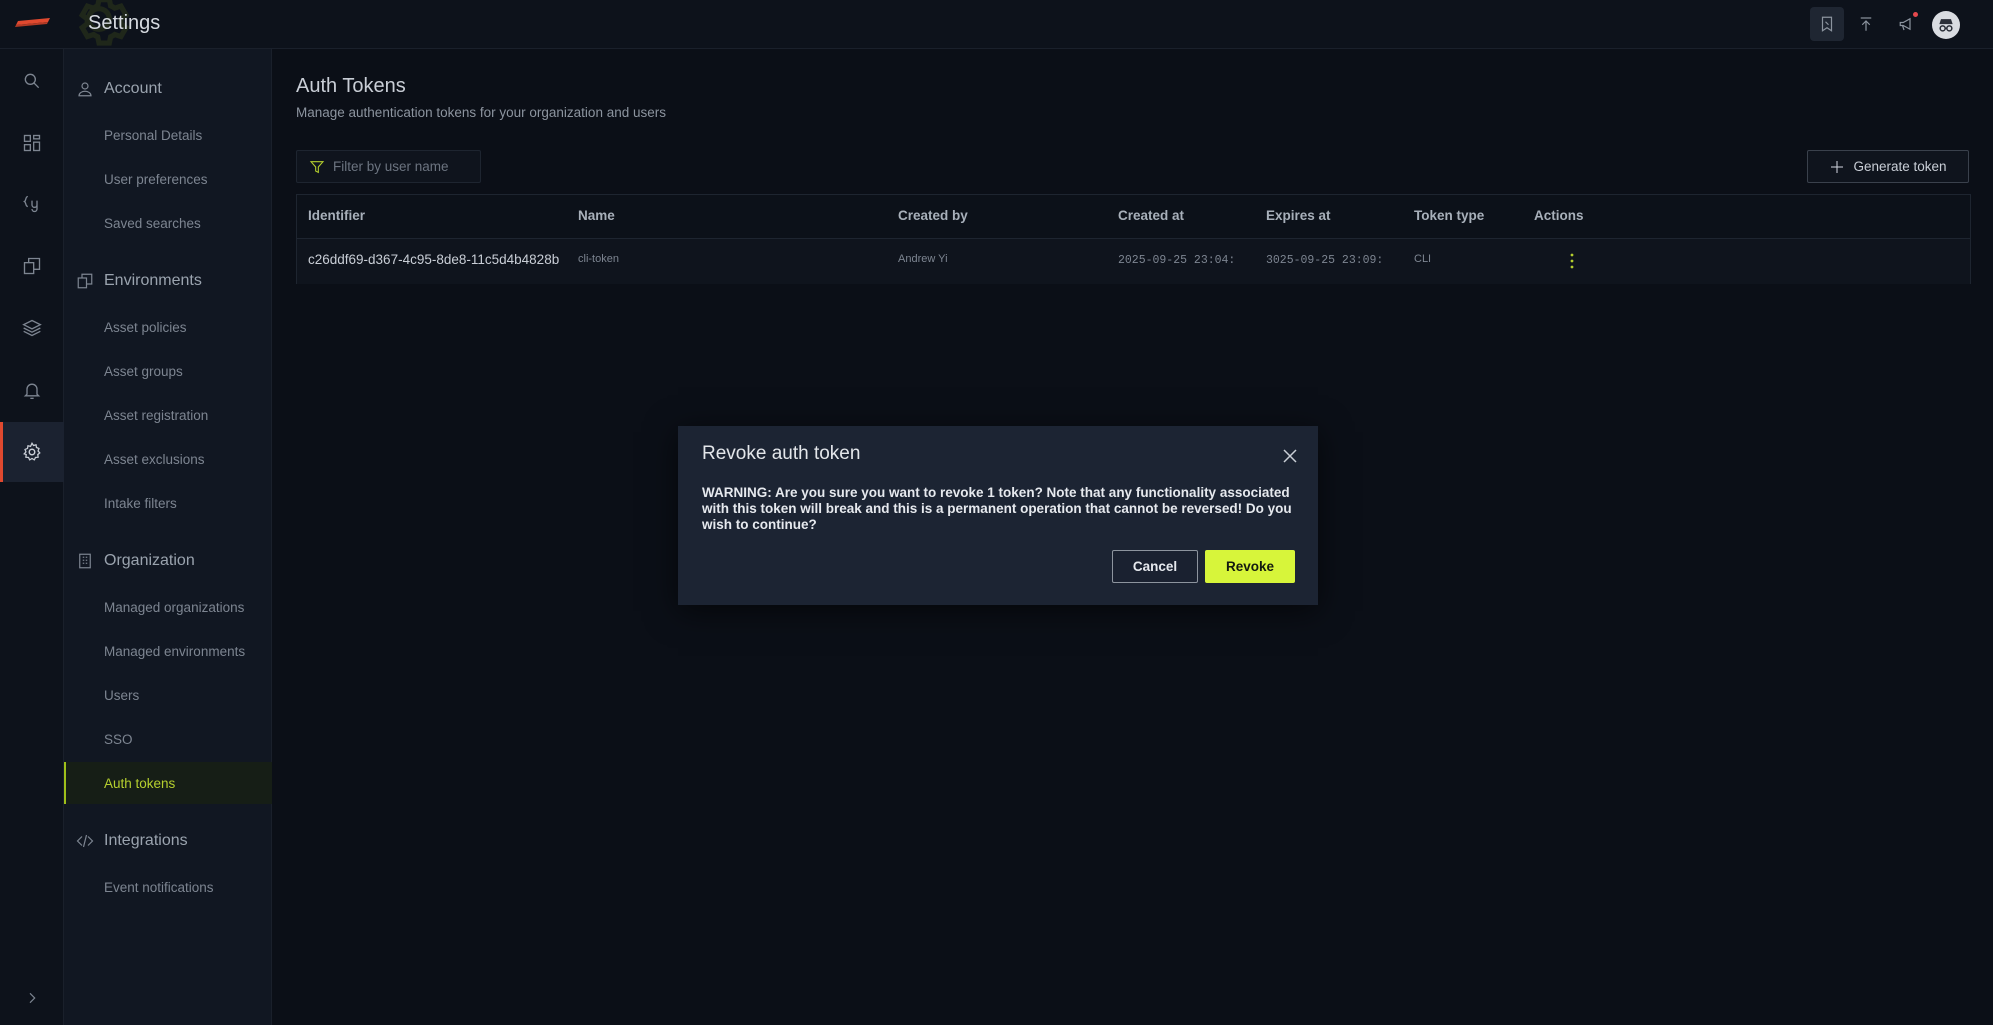 The height and width of the screenshot is (1025, 1993). I want to click on rail-search, so click(32, 81).